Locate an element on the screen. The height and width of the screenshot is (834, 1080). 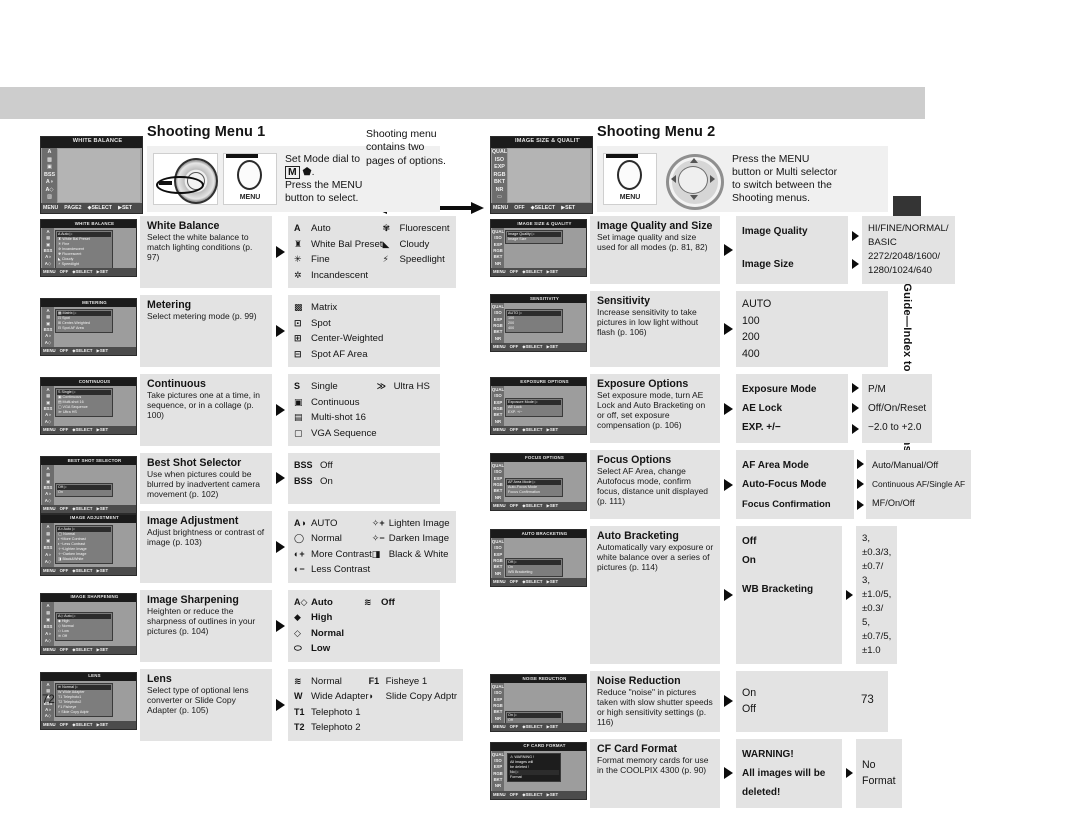
menu-button-illustration: MENU is located at coordinates (630, 179).